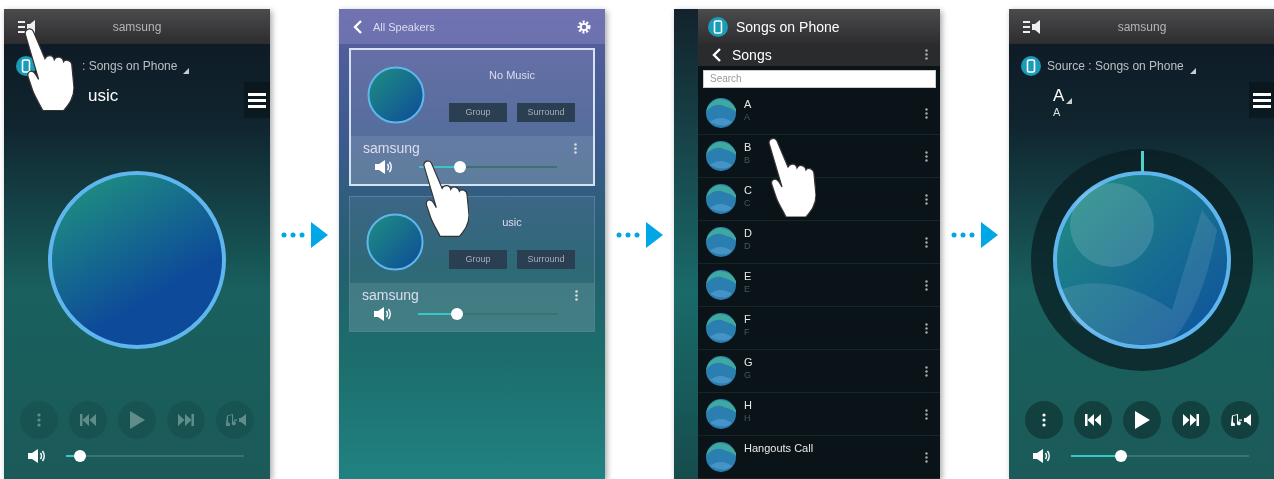 The height and width of the screenshot is (479, 1274). What do you see at coordinates (779, 448) in the screenshot?
I see `song-title: Hangouts Call` at bounding box center [779, 448].